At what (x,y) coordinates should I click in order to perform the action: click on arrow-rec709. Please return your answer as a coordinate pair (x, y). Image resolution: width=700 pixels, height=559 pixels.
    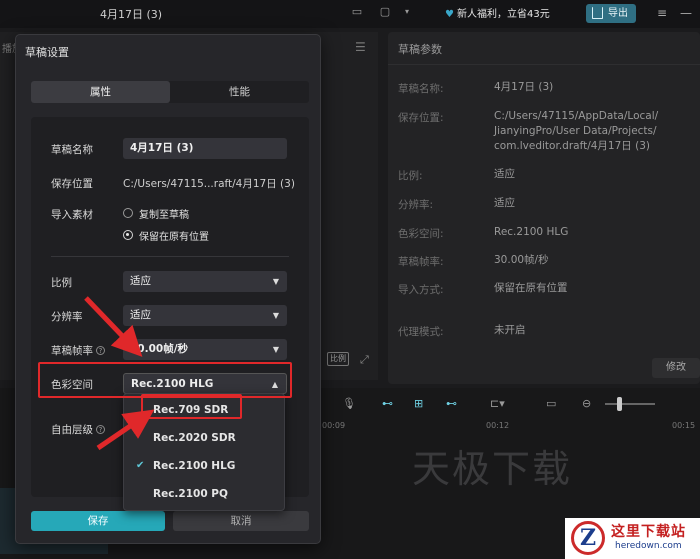
    Looking at the image, I should click on (125, 430).